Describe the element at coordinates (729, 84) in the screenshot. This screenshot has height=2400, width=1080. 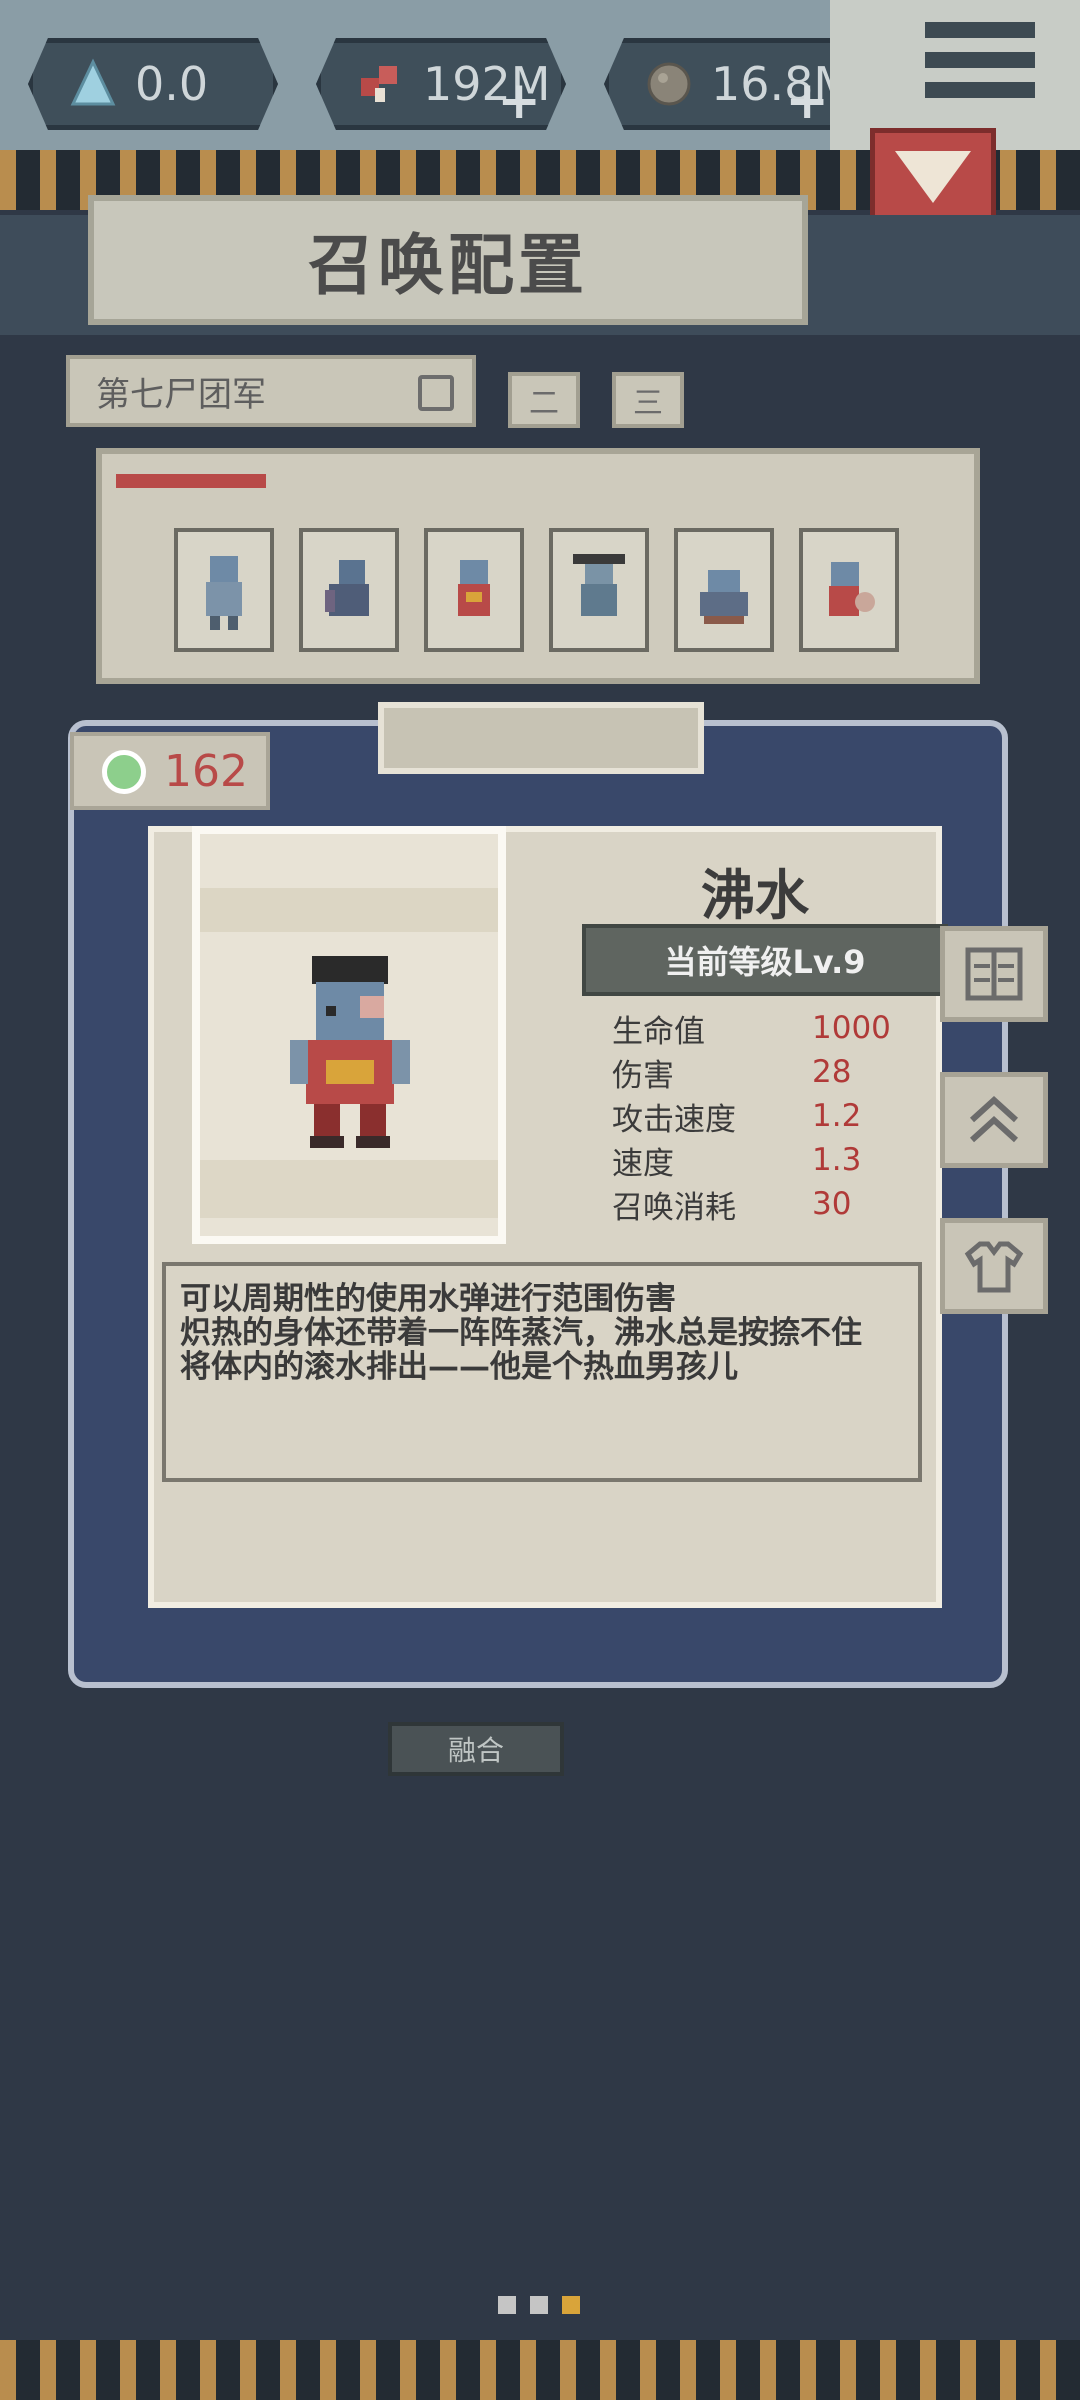
I see `rock-counter: 16.8M +` at that location.